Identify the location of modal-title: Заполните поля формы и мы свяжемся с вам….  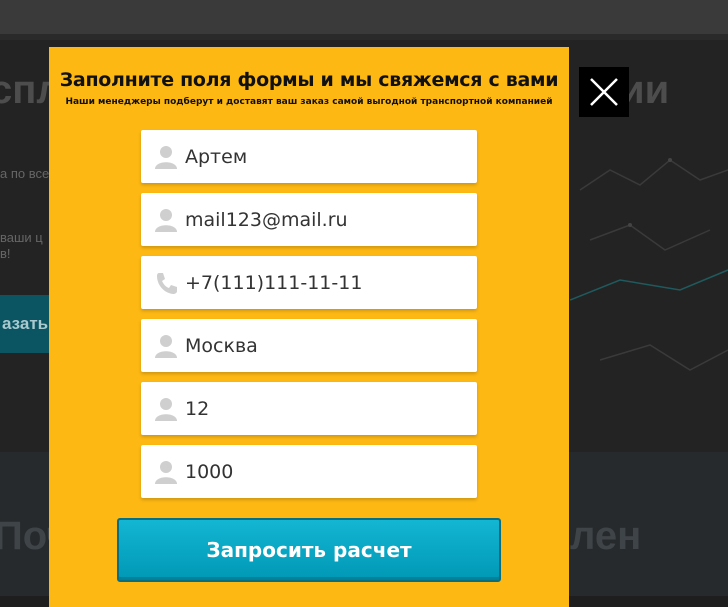
(309, 80).